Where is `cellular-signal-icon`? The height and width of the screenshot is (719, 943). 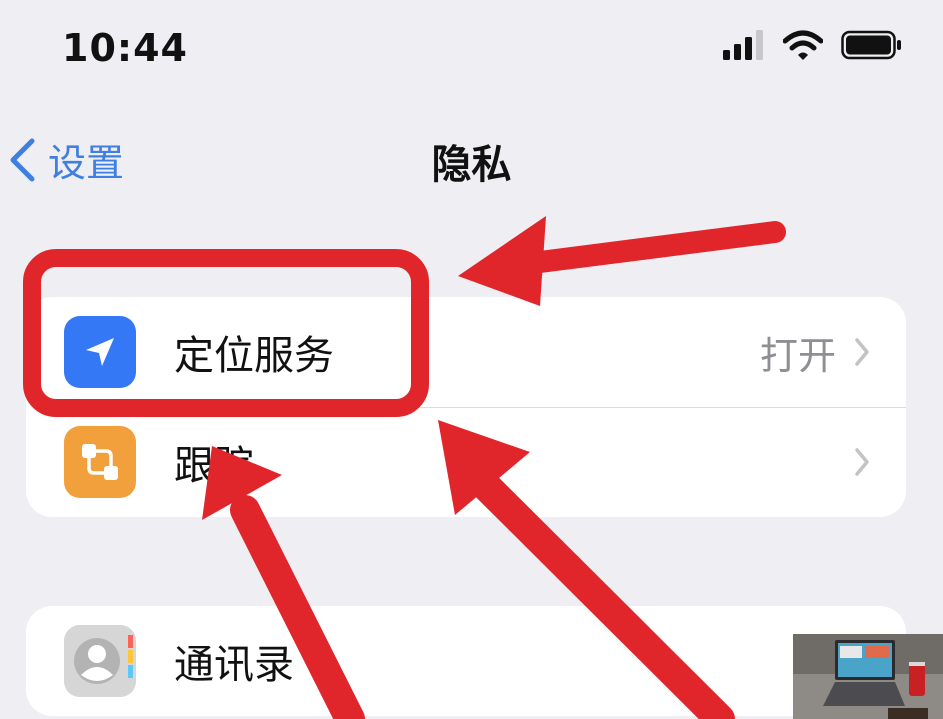 cellular-signal-icon is located at coordinates (743, 45).